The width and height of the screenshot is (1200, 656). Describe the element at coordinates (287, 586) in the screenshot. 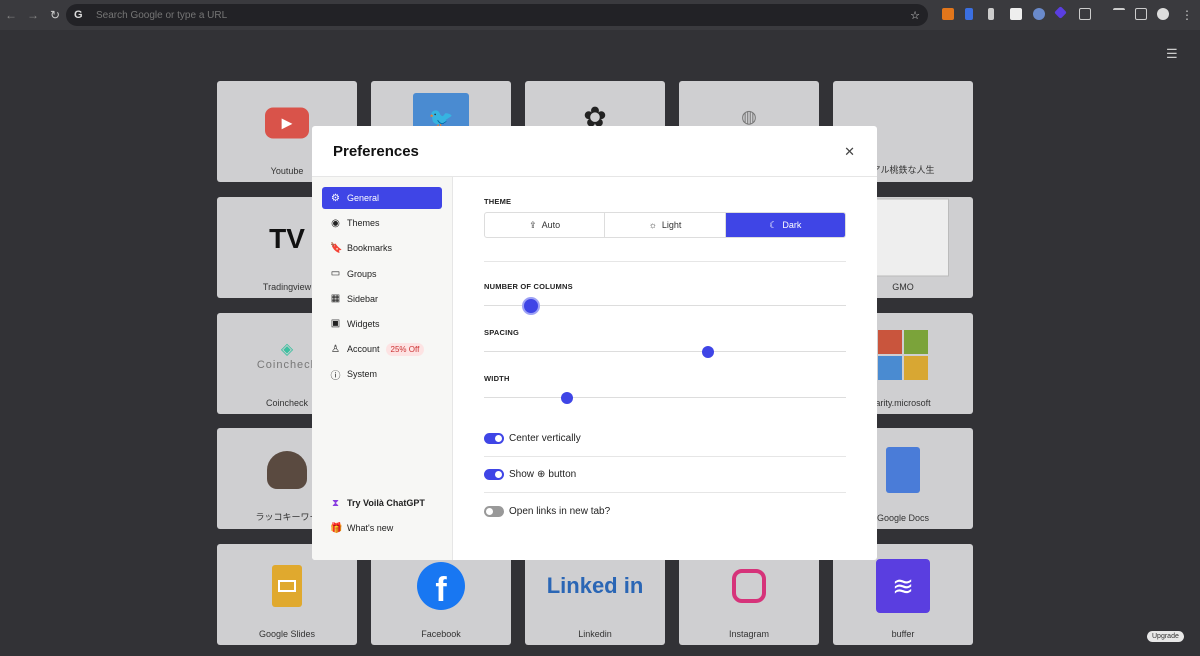

I see `google-slides-icon` at that location.